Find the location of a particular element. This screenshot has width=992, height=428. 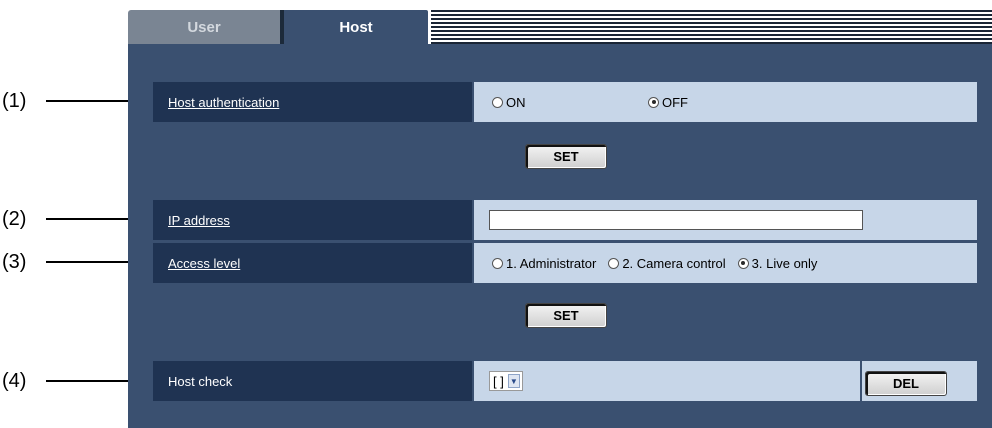

access-camera-control-radio: 2. Camera control is located at coordinates (667, 263).